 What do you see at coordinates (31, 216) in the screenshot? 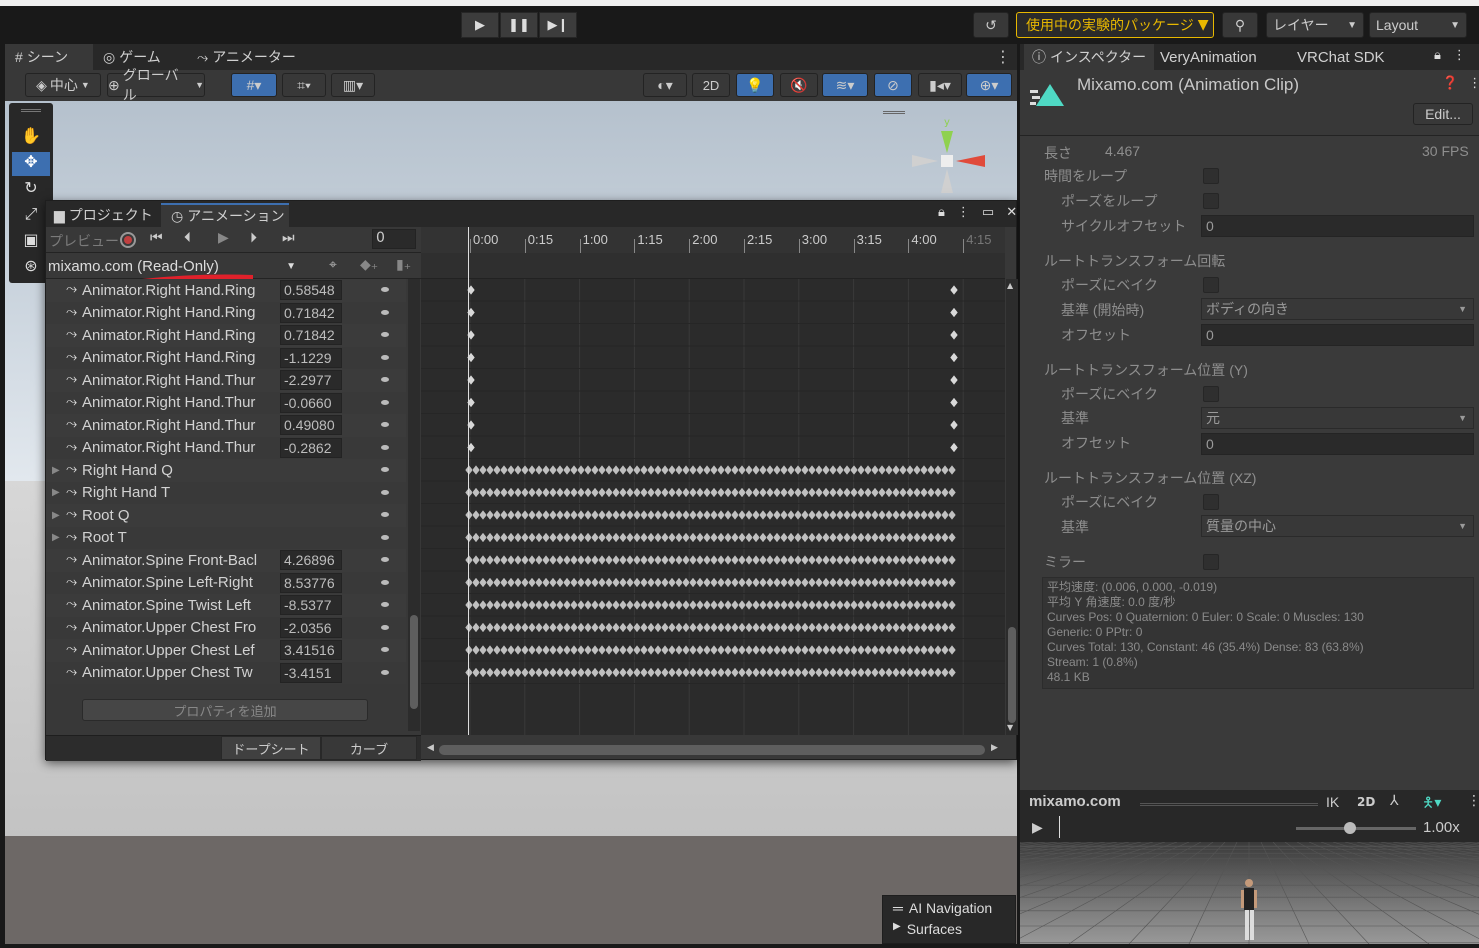
I see `scale-tool-icon: ⤢` at bounding box center [31, 216].